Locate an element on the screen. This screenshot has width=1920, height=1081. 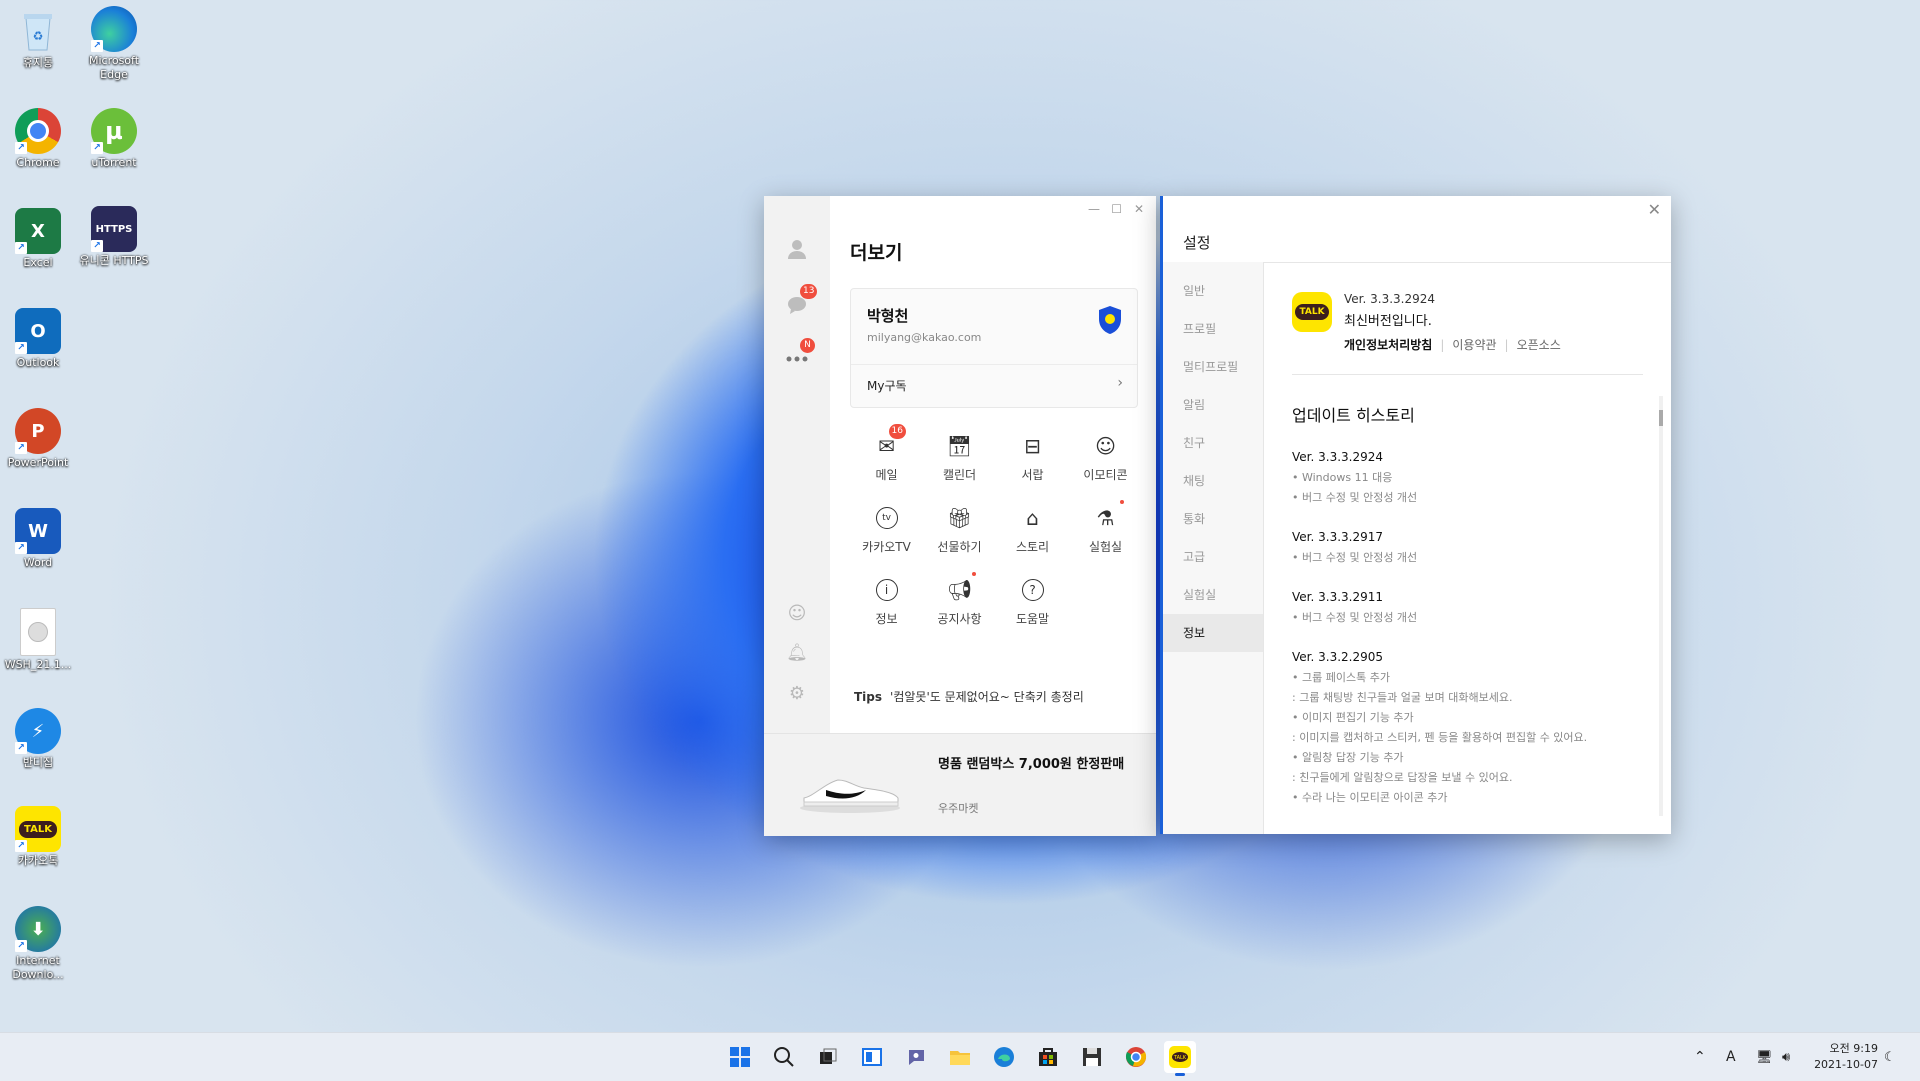
grid-item-help: ? 도움말 is located at coordinates (1032, 601).